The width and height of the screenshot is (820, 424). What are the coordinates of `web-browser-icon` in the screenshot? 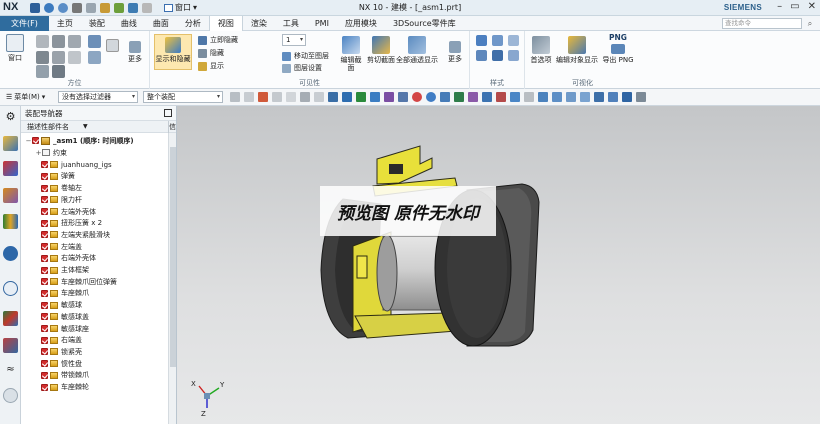 It's located at (10, 253).